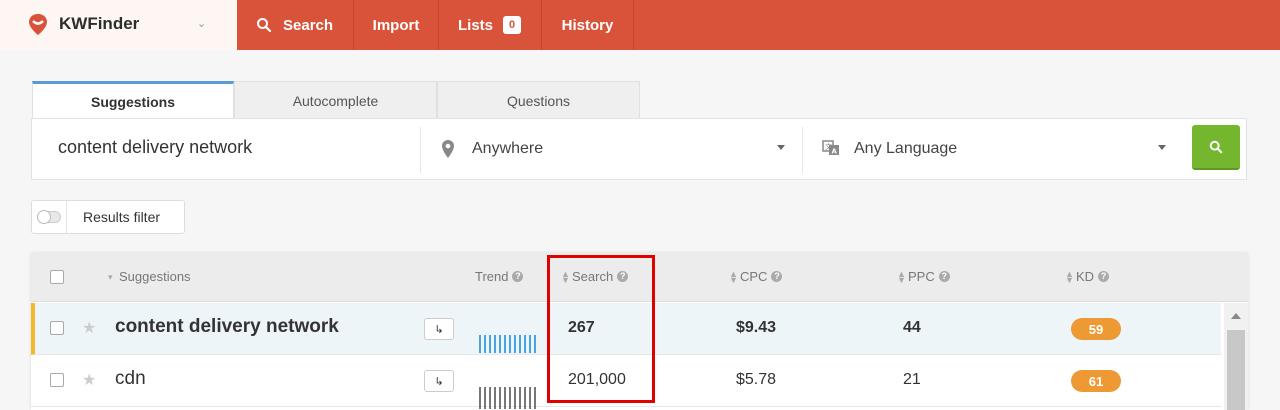 The image size is (1280, 410). I want to click on table-scrollbar, so click(1236, 356).